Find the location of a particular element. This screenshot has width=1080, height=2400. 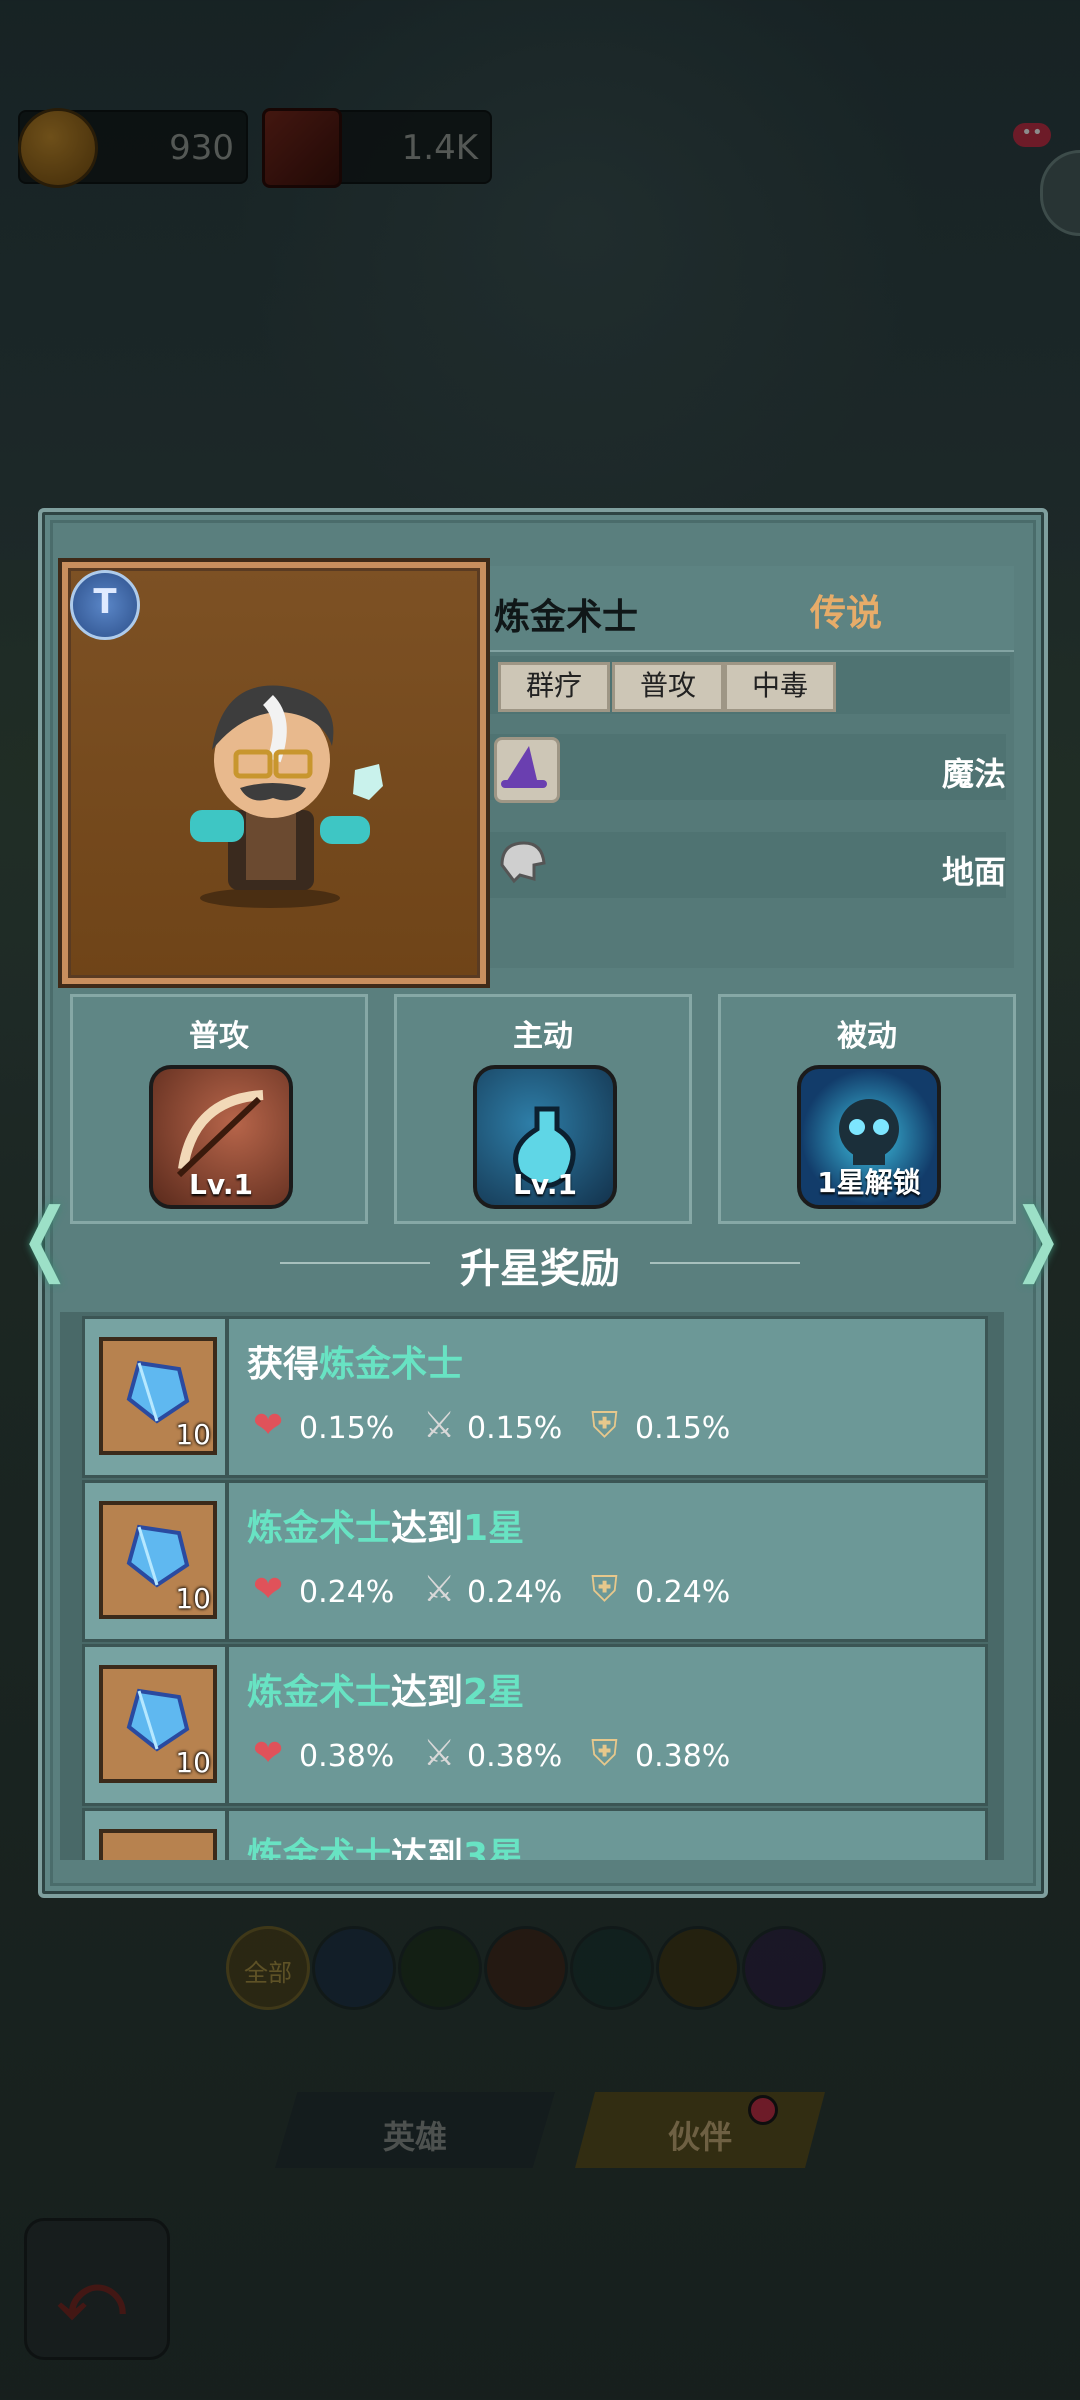

wizard-hat-icon is located at coordinates (527, 770).